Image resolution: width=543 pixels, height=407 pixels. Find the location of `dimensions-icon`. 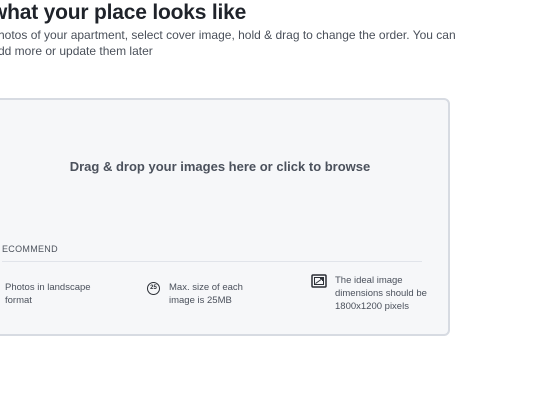

dimensions-icon is located at coordinates (319, 281).